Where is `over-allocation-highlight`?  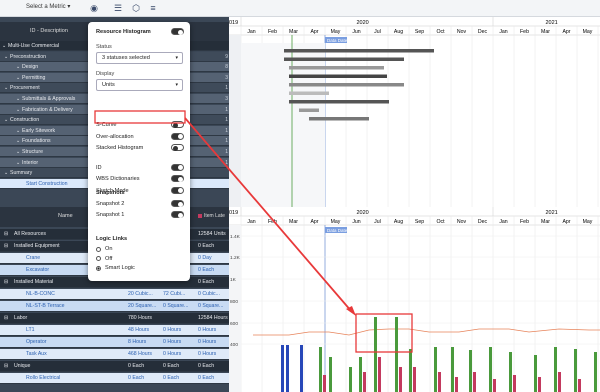 over-allocation-highlight is located at coordinates (140, 117).